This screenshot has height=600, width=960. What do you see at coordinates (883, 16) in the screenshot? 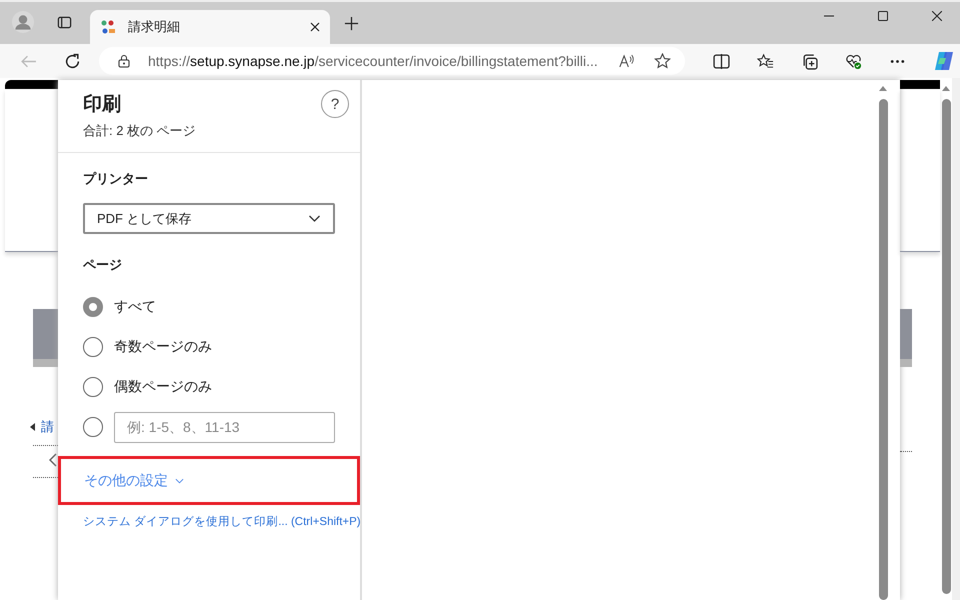
I see `maximize-icon` at bounding box center [883, 16].